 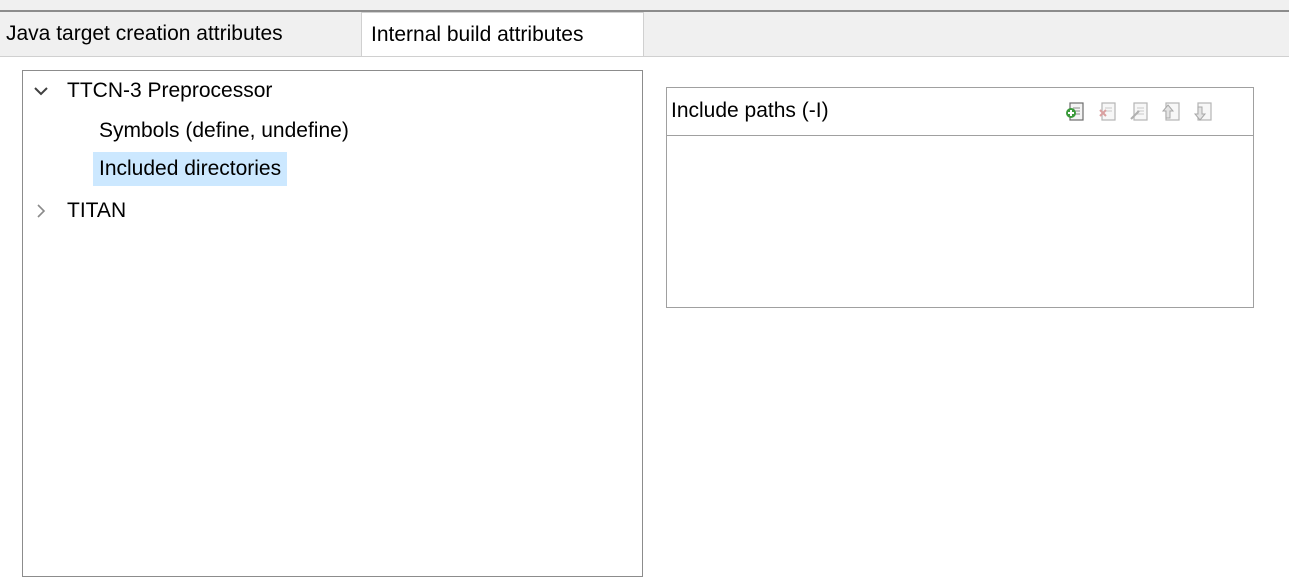 I want to click on tree-item-label: Included directories, so click(x=190, y=169).